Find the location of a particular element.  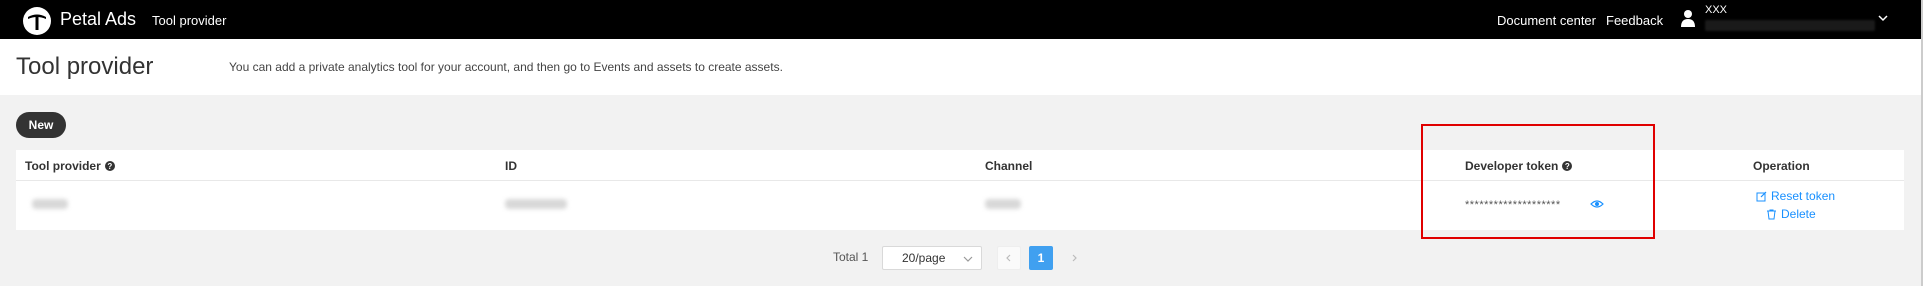

page-size-value: 20/page is located at coordinates (924, 258).